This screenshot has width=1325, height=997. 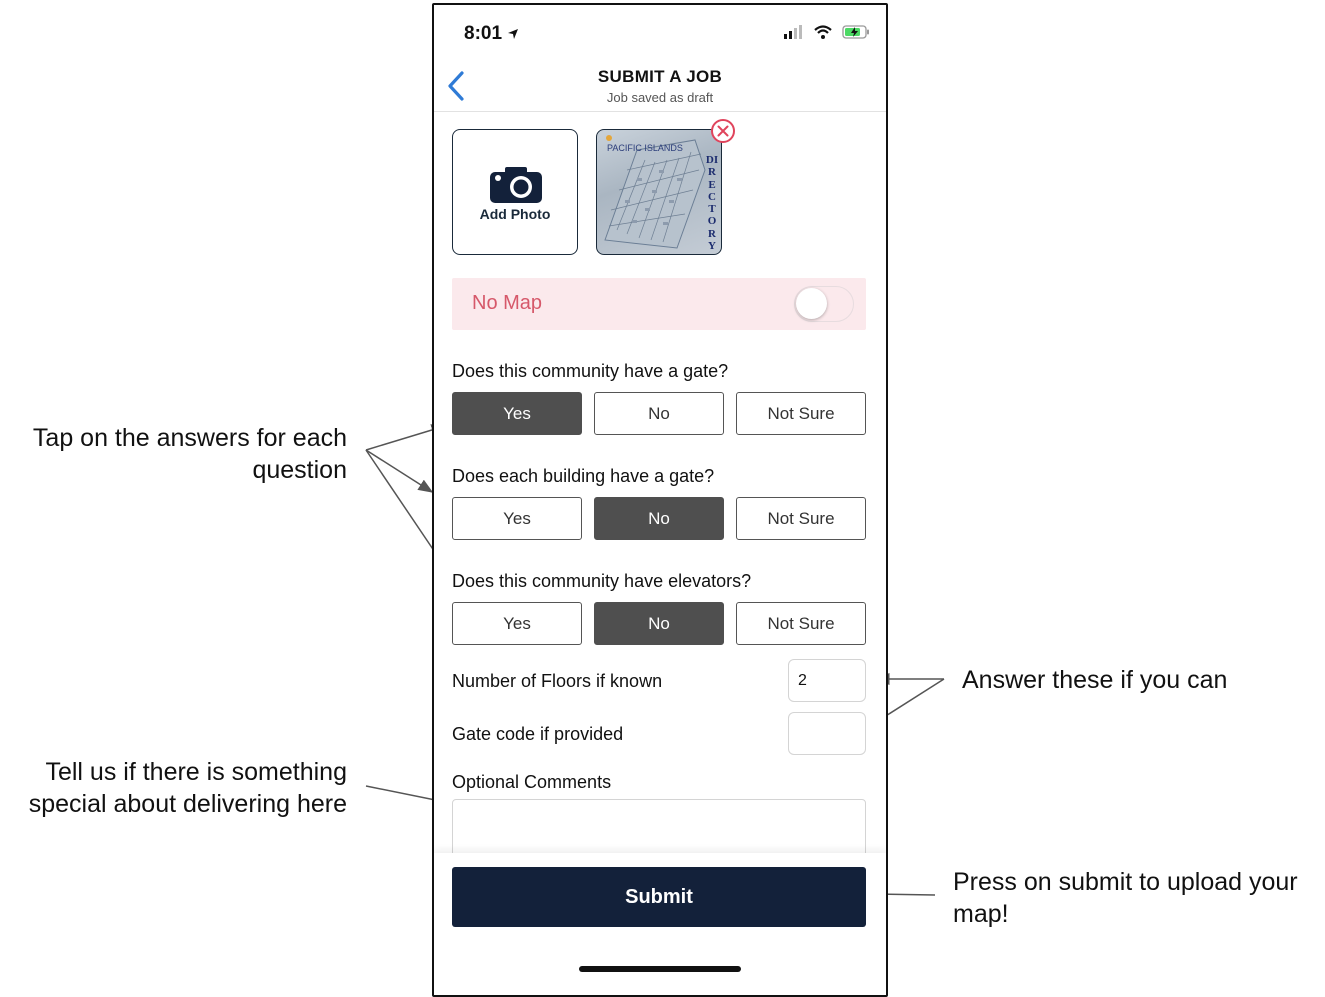 What do you see at coordinates (609, 138) in the screenshot?
I see `sun-icon` at bounding box center [609, 138].